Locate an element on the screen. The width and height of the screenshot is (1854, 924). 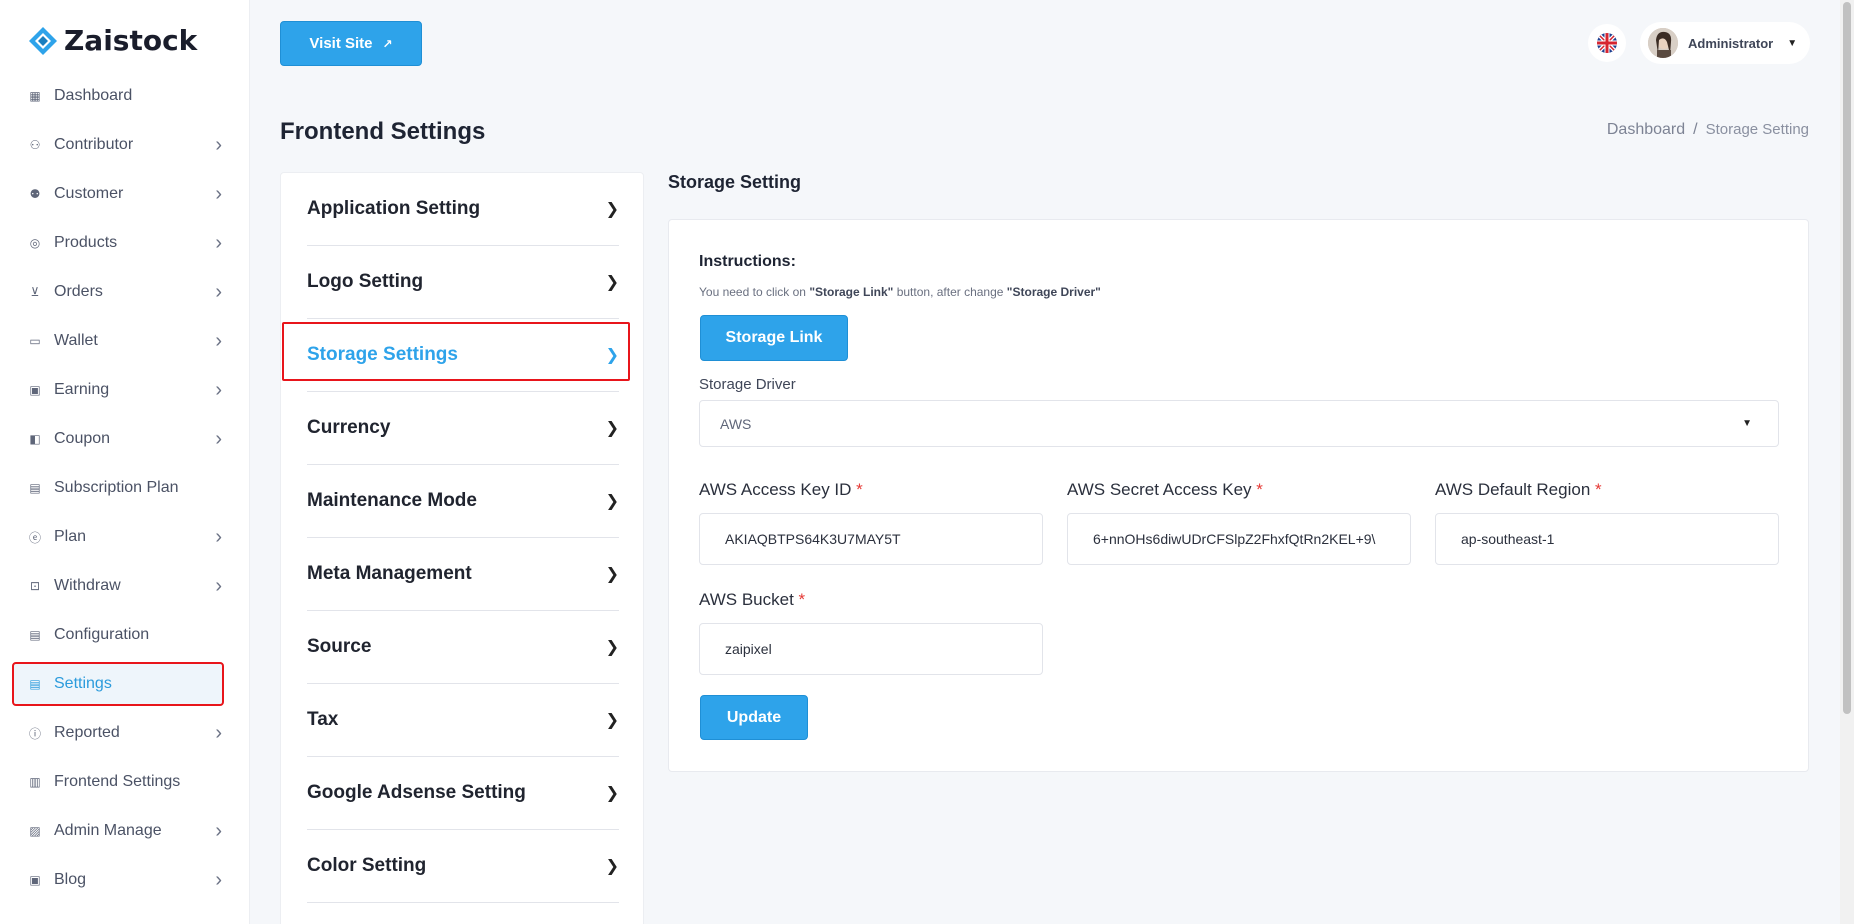
update-button: Update is located at coordinates (754, 717).